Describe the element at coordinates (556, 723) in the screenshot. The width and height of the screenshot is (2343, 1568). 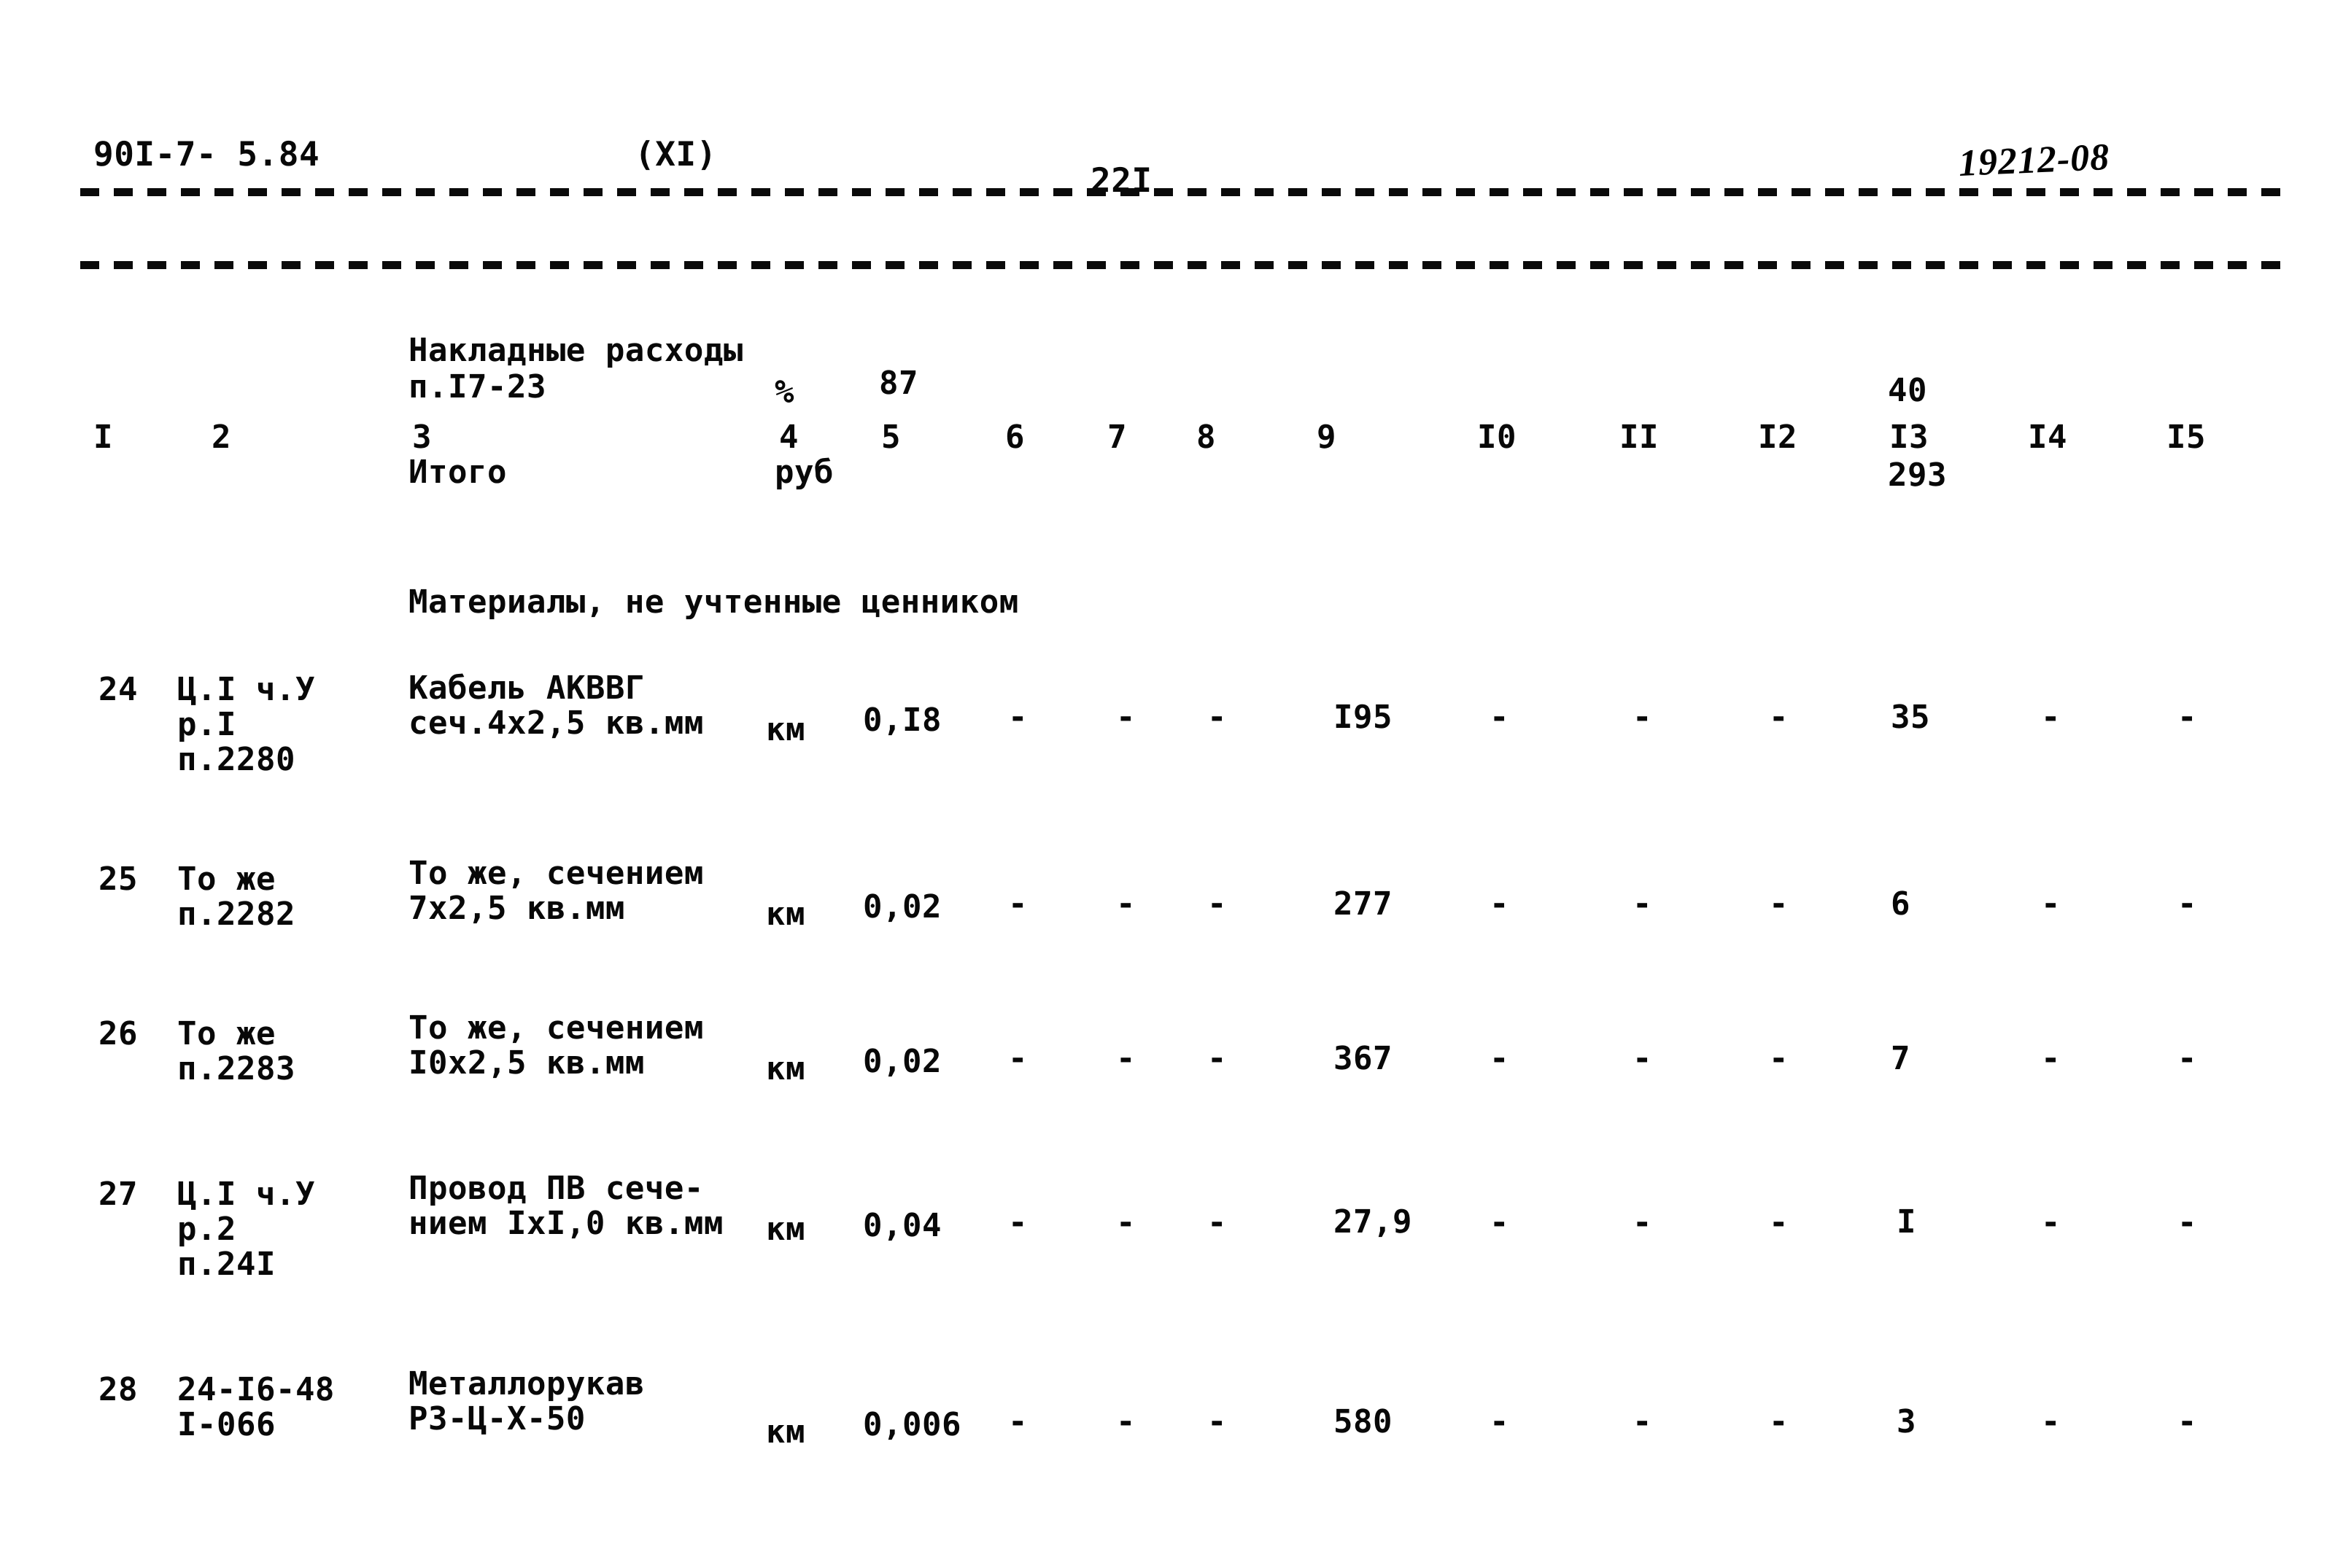
I see `row-desc-line2: сеч.4х2,5 кв.мм` at that location.